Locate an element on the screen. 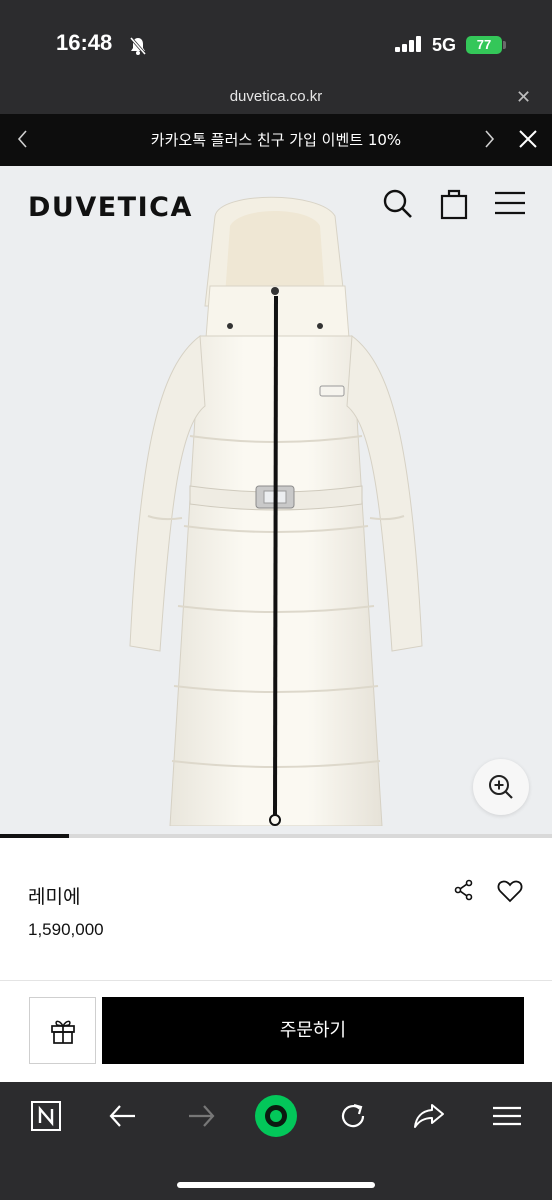 Image resolution: width=552 pixels, height=1200 pixels. green-home-icon is located at coordinates (276, 1118).